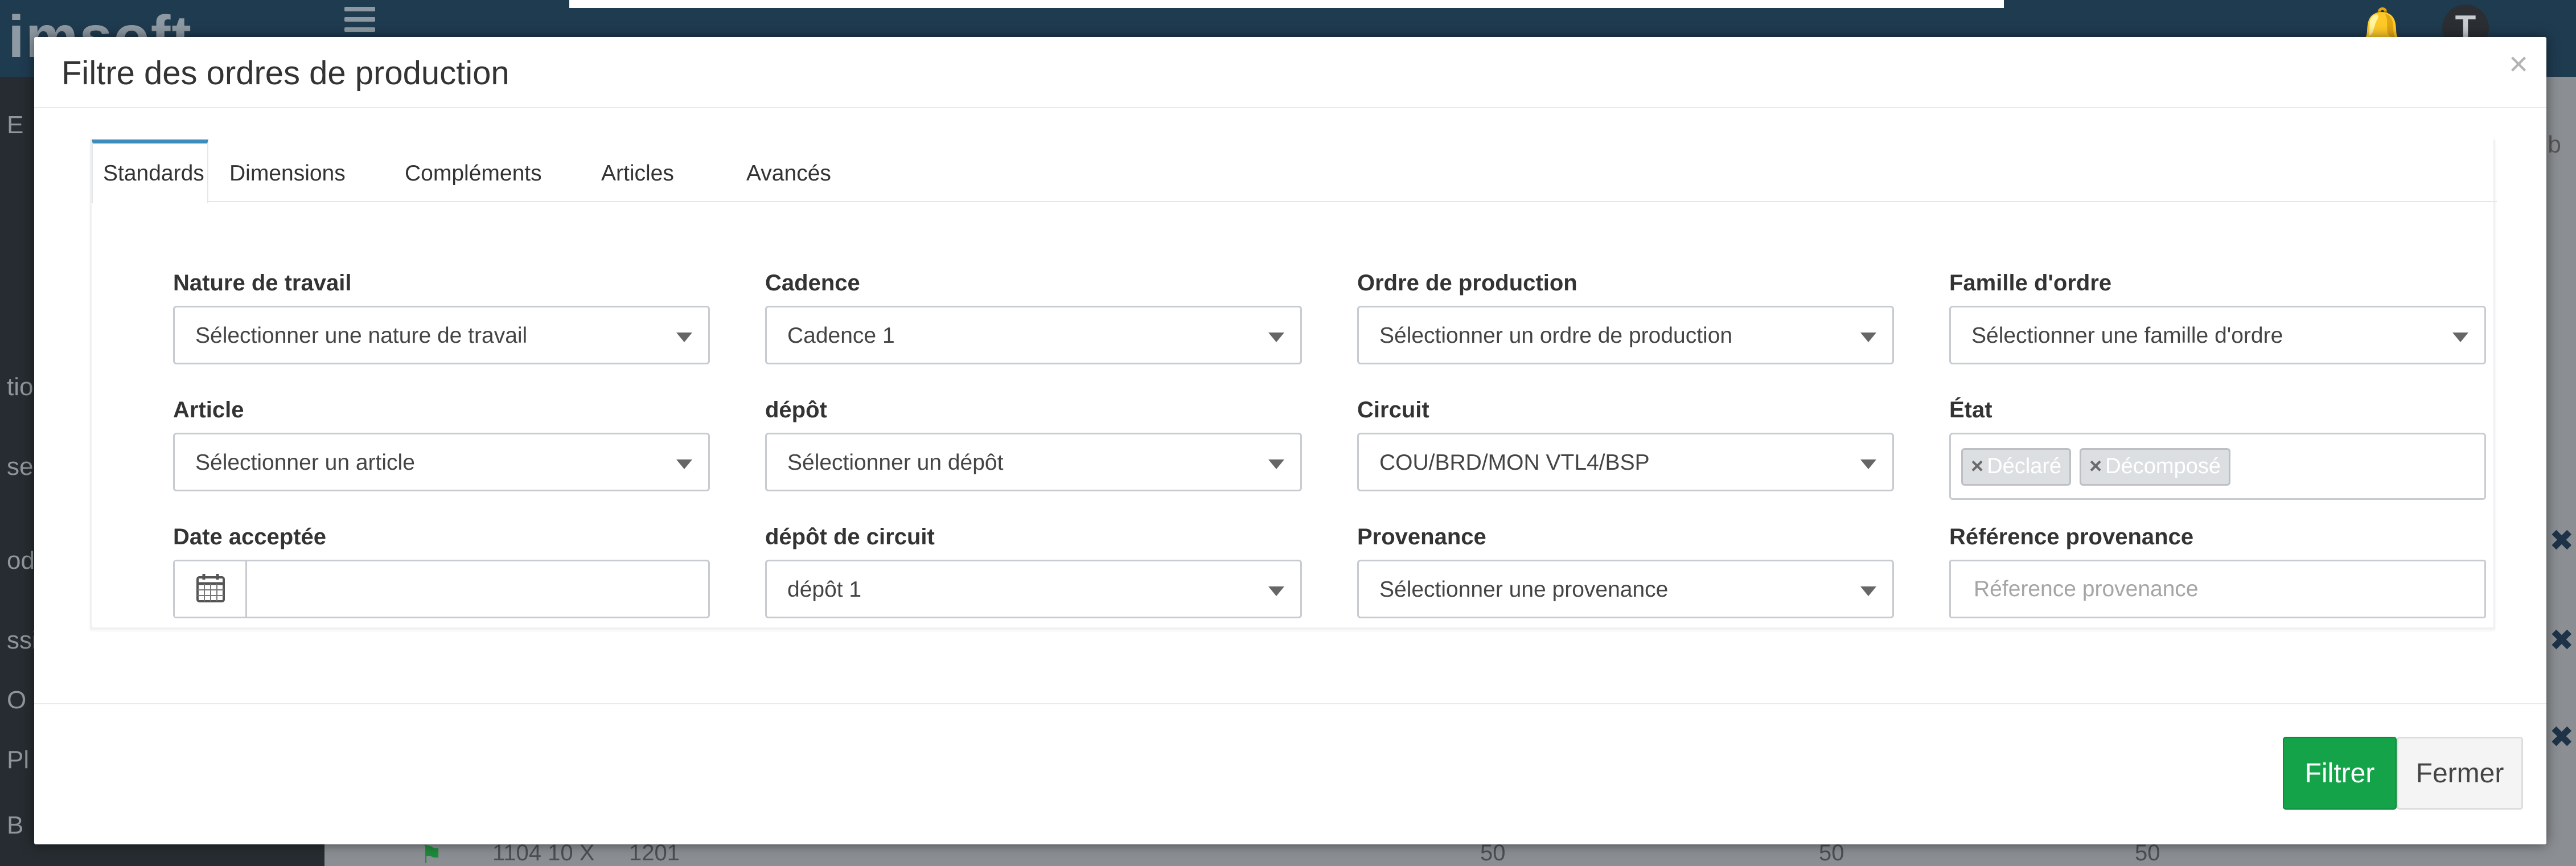  Describe the element at coordinates (2340, 773) in the screenshot. I see `filter-button: Filtrer` at that location.